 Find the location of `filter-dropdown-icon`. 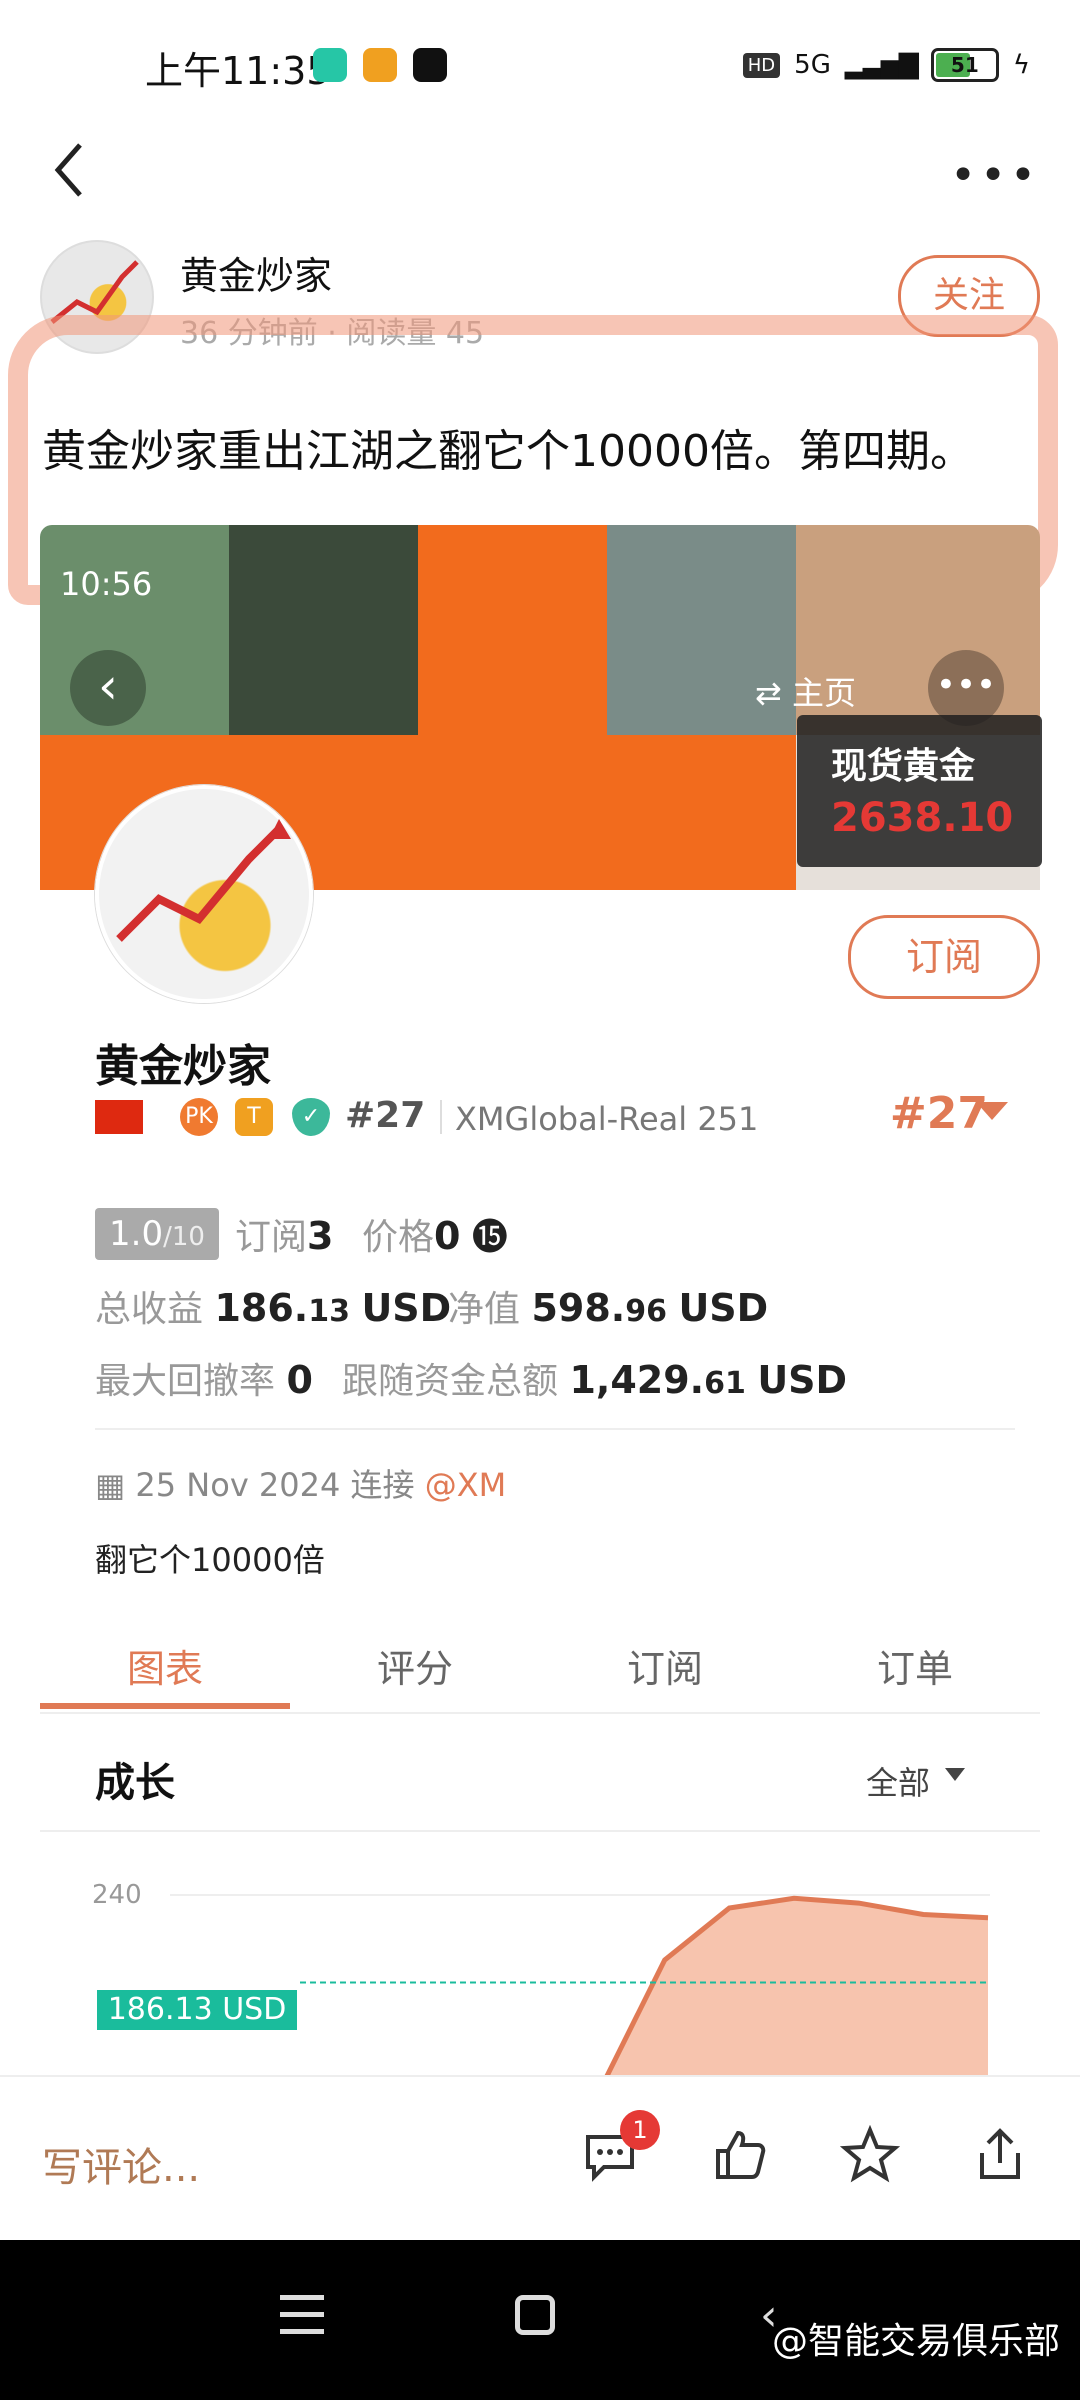

filter-dropdown-icon is located at coordinates (955, 1774).